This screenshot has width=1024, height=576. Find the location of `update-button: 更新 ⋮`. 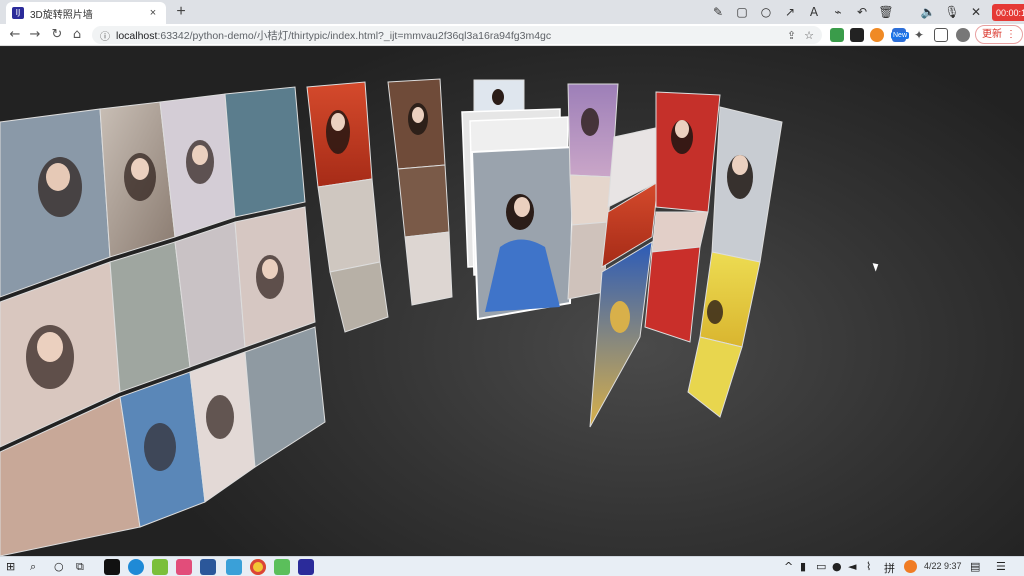

update-button: 更新 ⋮ is located at coordinates (999, 34).